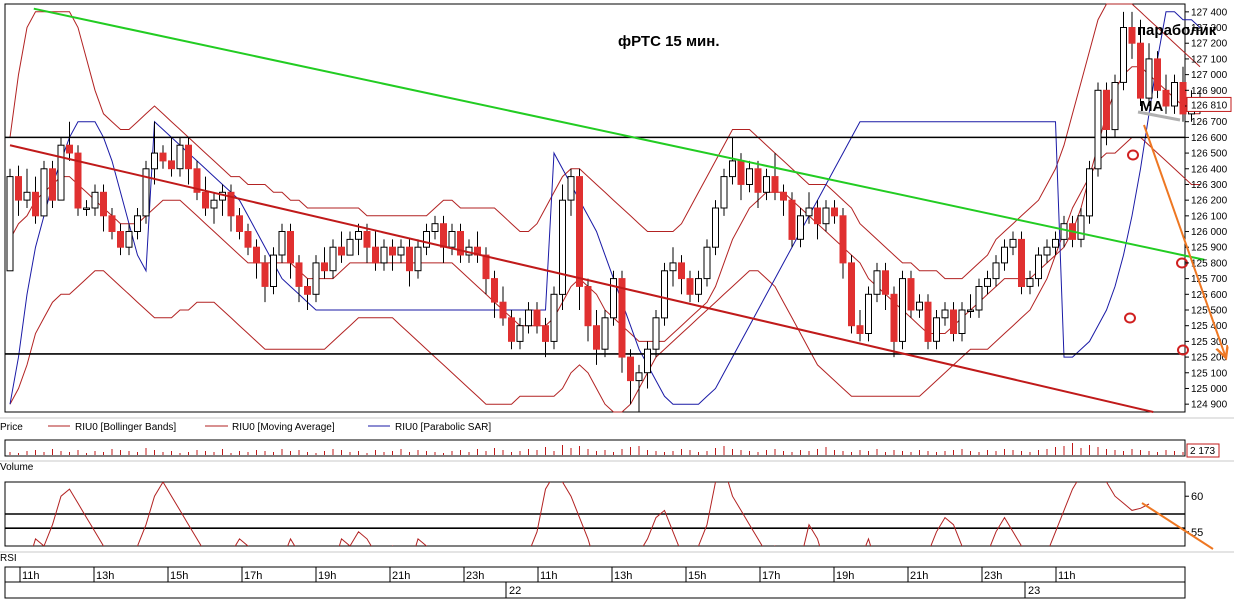 The height and width of the screenshot is (600, 1234). Describe the element at coordinates (105, 576) in the screenshot. I see `time-label: 13h` at that location.